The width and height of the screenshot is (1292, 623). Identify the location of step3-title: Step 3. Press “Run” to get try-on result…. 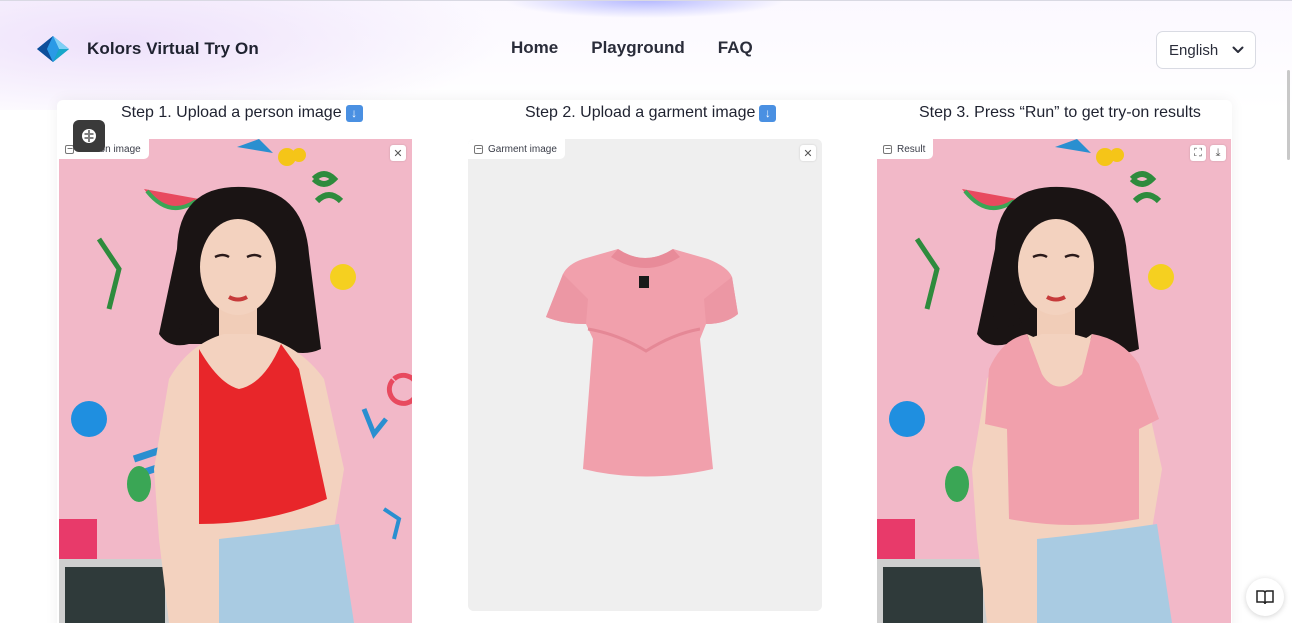
(1060, 112).